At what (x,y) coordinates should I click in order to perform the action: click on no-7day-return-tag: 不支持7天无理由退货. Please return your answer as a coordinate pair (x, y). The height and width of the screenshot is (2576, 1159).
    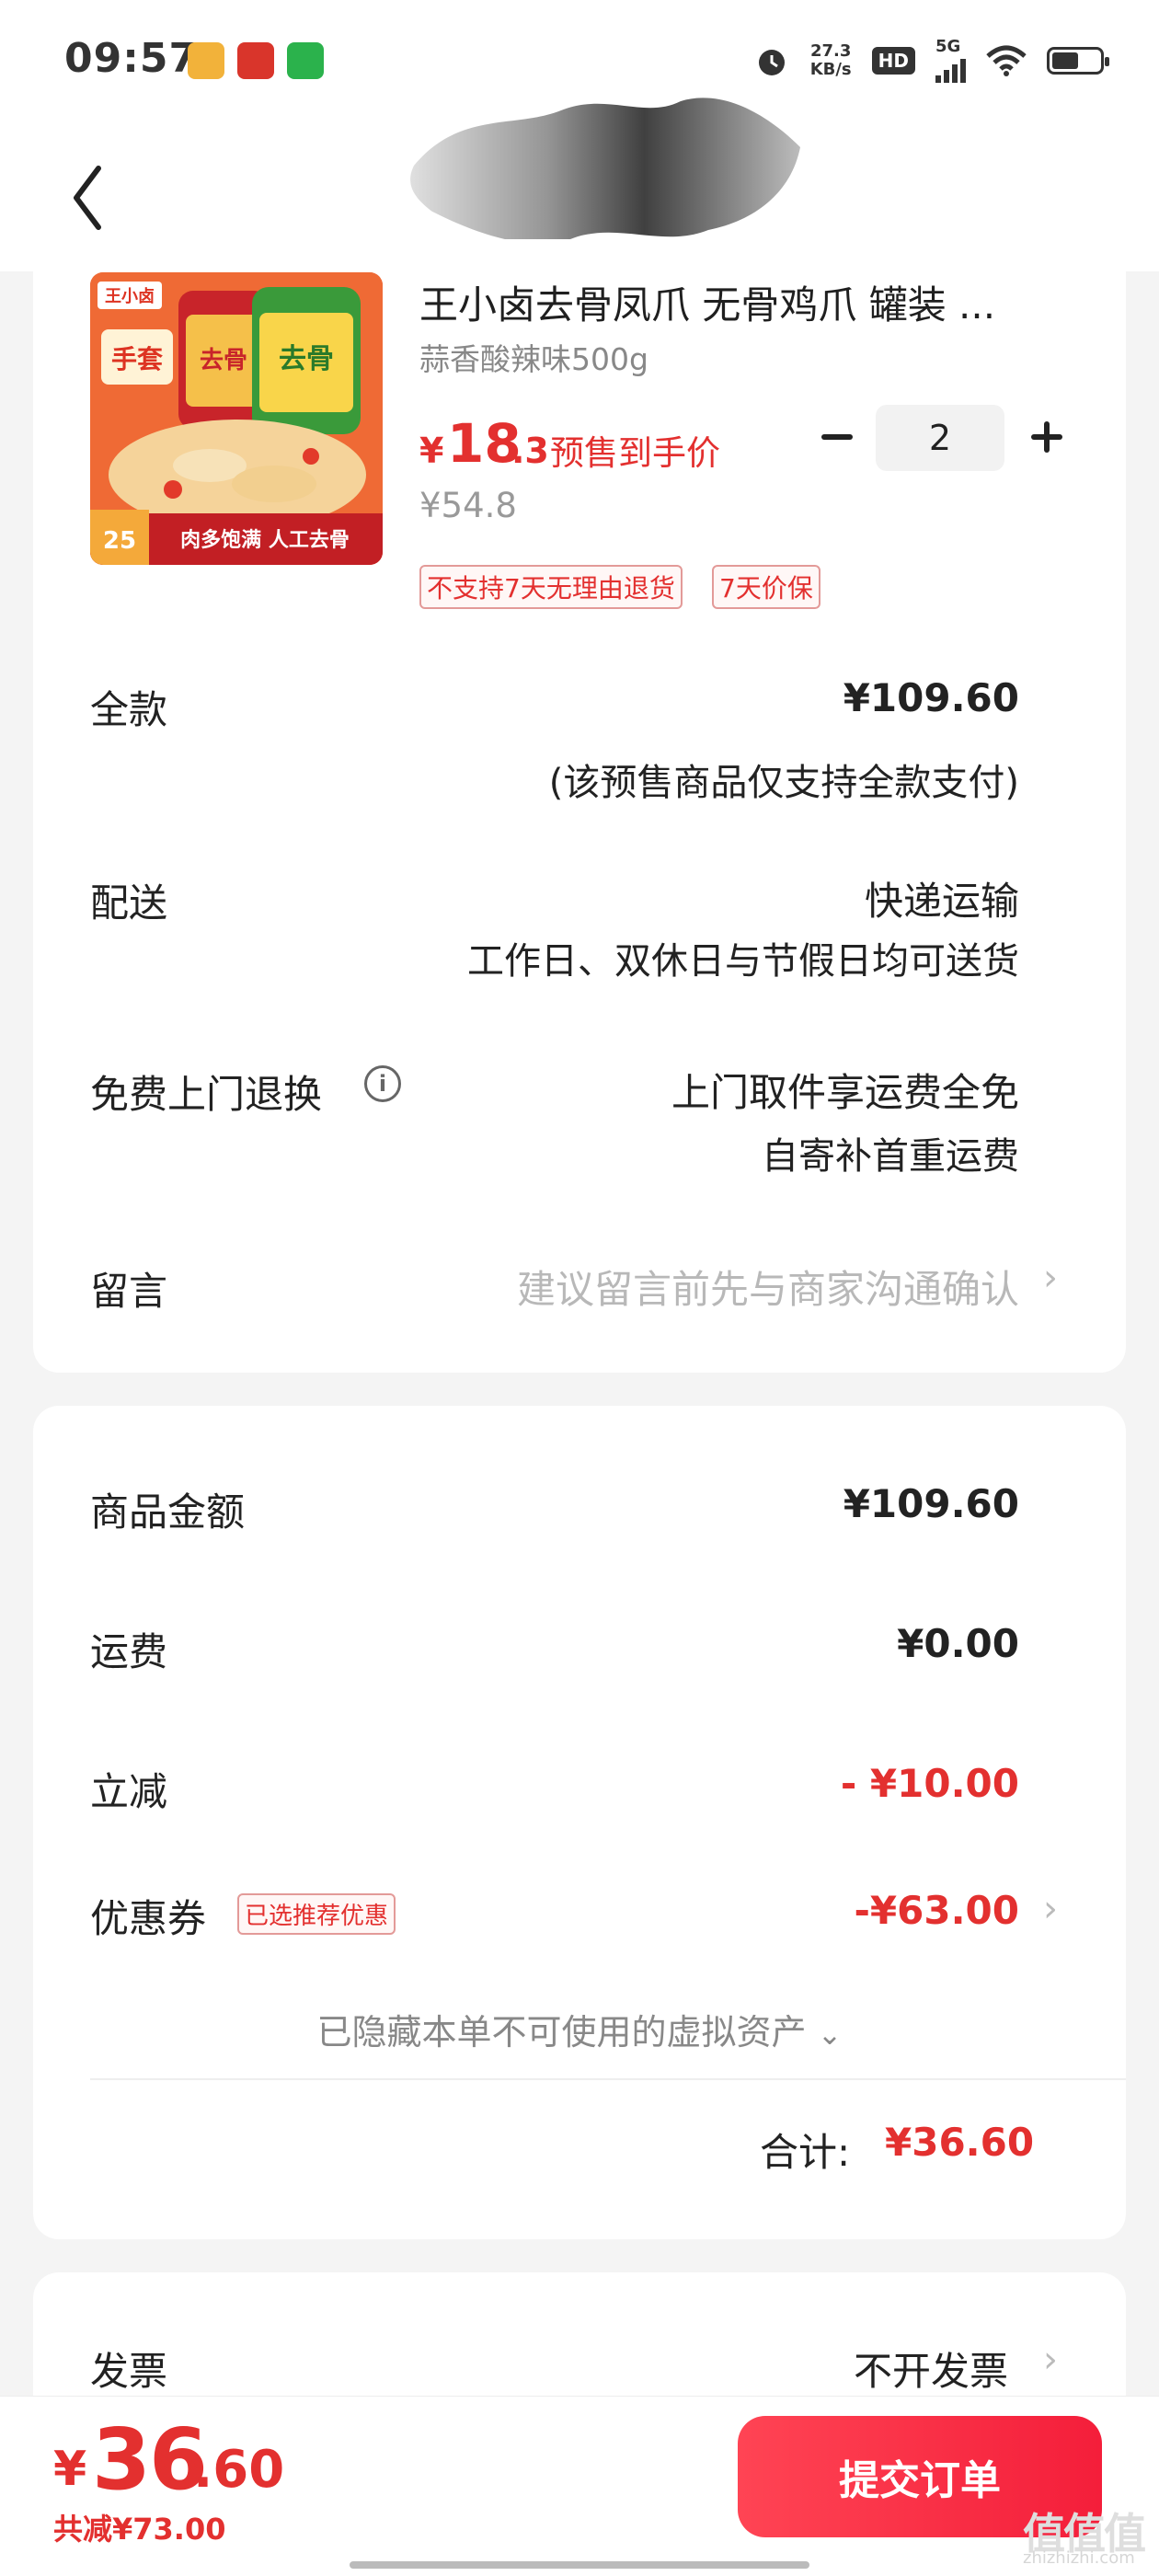
    Looking at the image, I should click on (551, 587).